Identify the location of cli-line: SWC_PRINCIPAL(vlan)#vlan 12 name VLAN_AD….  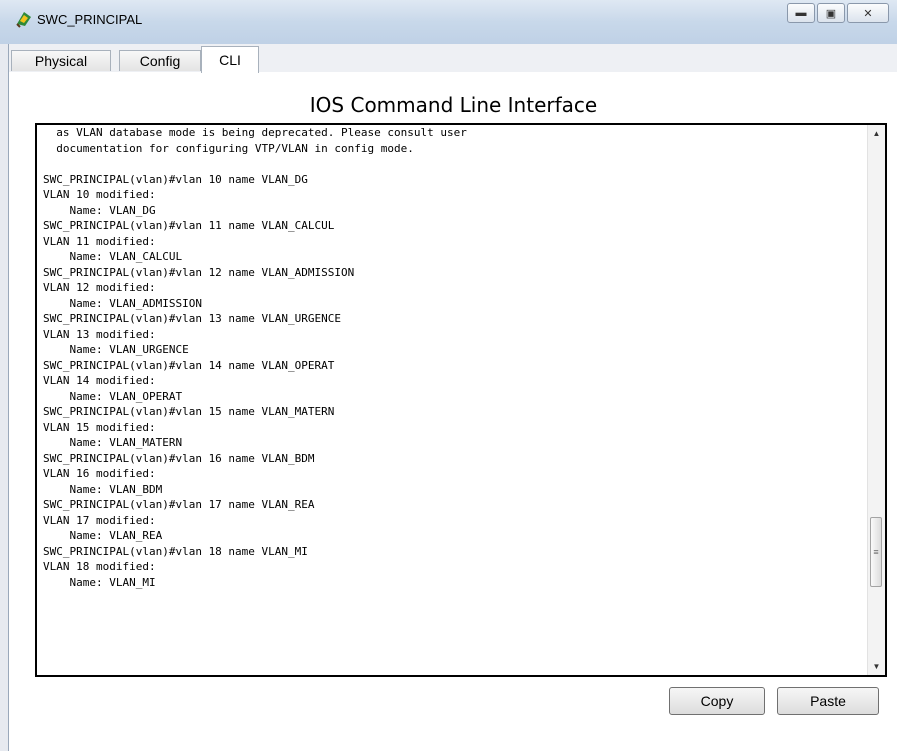
(199, 272).